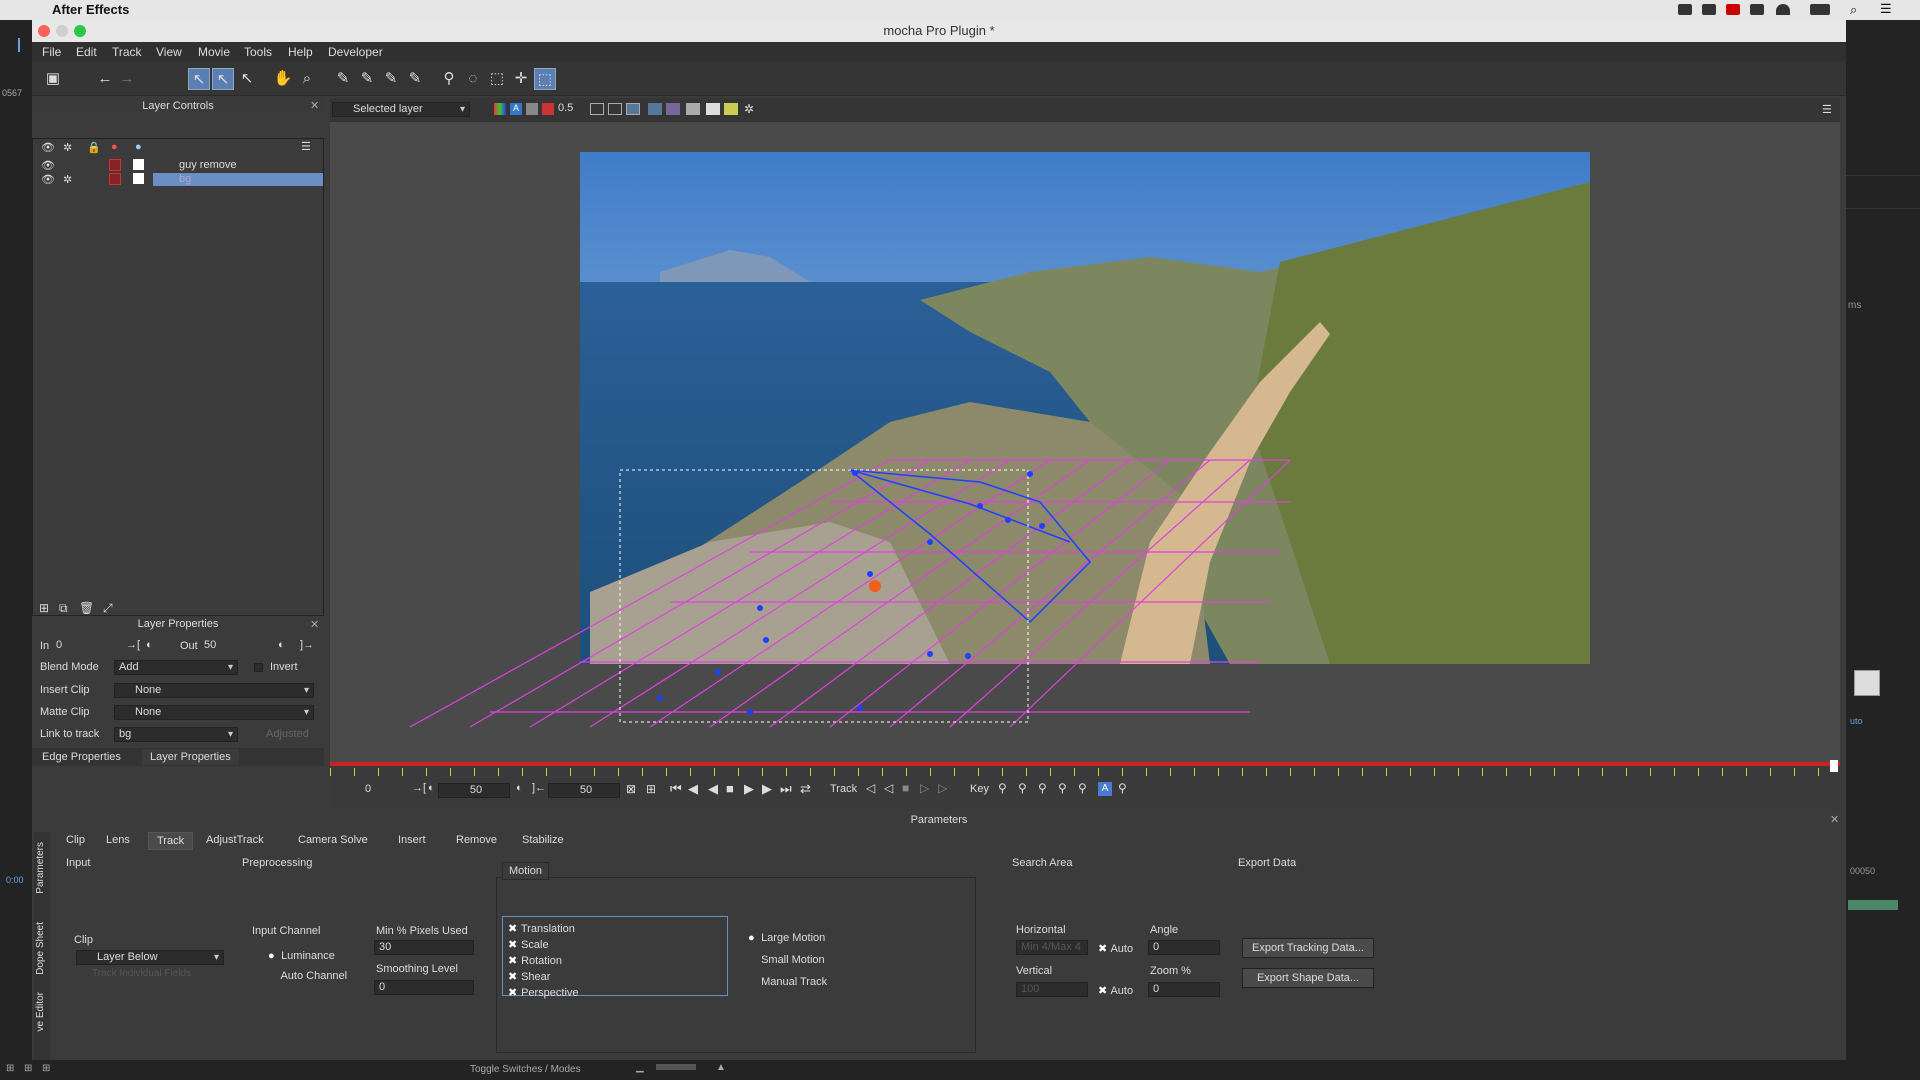 The width and height of the screenshot is (1920, 1080). I want to click on keyboard-icon, so click(1757, 9).